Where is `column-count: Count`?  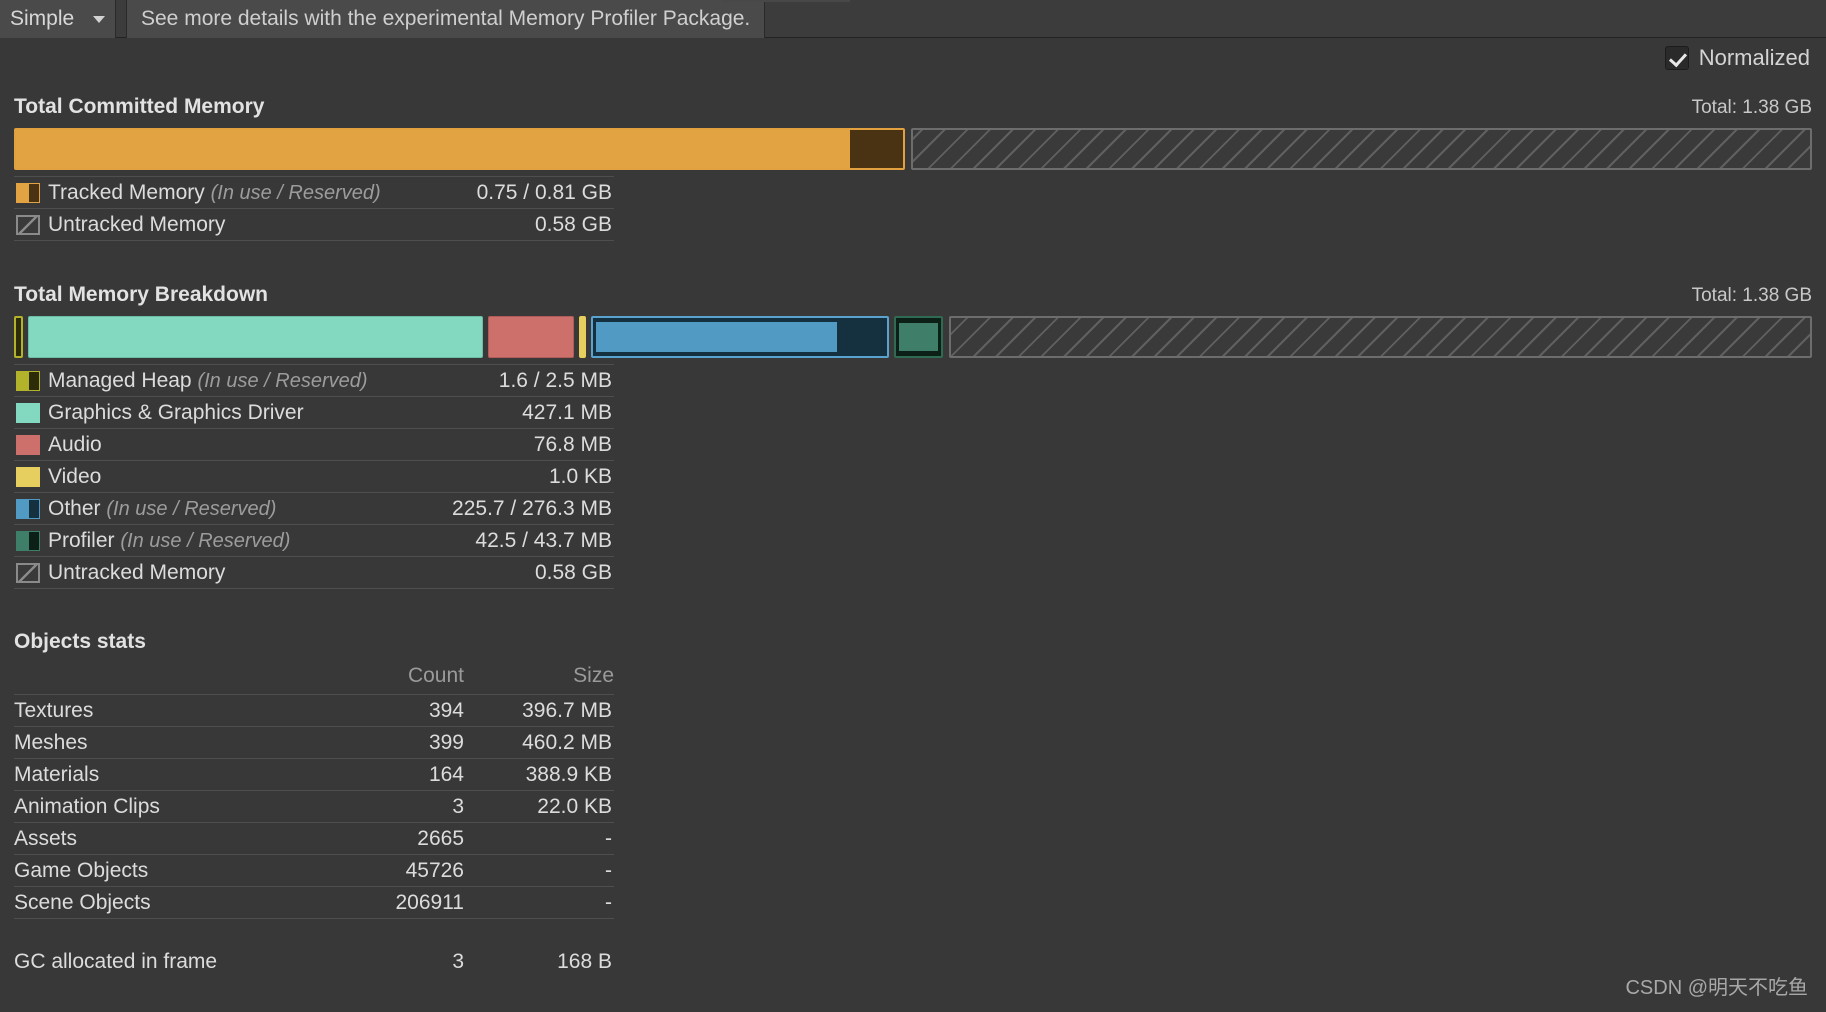 column-count: Count is located at coordinates (435, 675).